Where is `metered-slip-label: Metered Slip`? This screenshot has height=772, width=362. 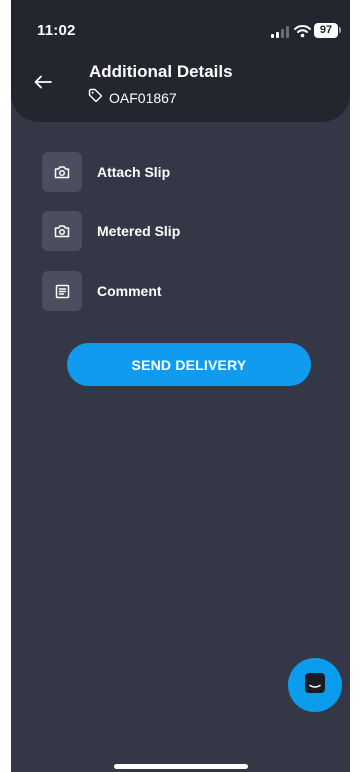
metered-slip-label: Metered Slip is located at coordinates (139, 231).